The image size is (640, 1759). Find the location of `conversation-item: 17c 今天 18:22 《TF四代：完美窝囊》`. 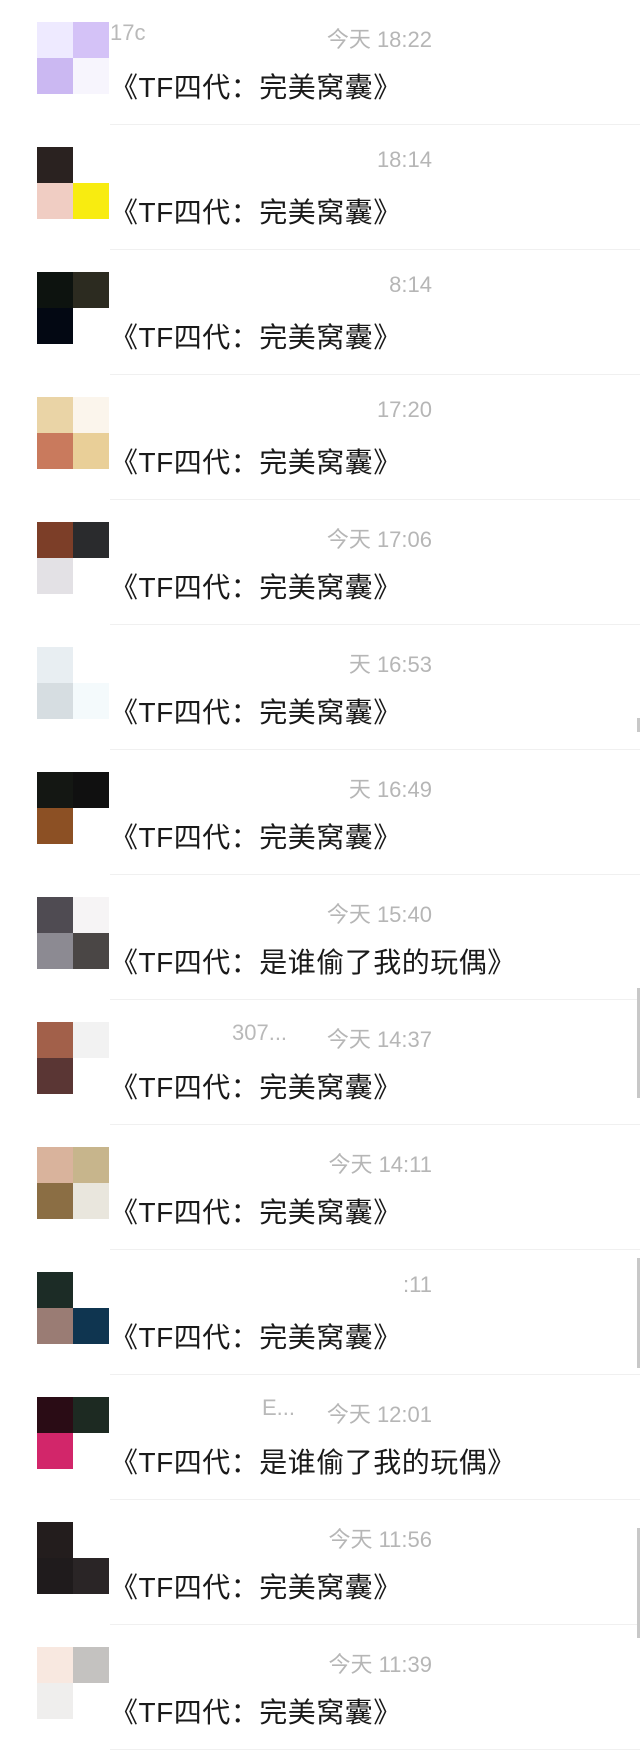

conversation-item: 17c 今天 18:22 《TF四代：完美窝囊》 is located at coordinates (320, 62).